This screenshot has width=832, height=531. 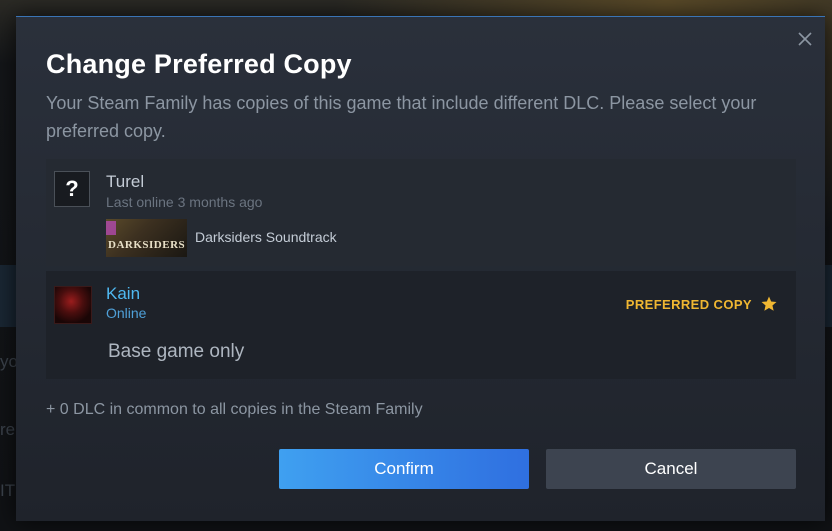 What do you see at coordinates (688, 304) in the screenshot?
I see `preferred-copy-label: PREFERRED COPY` at bounding box center [688, 304].